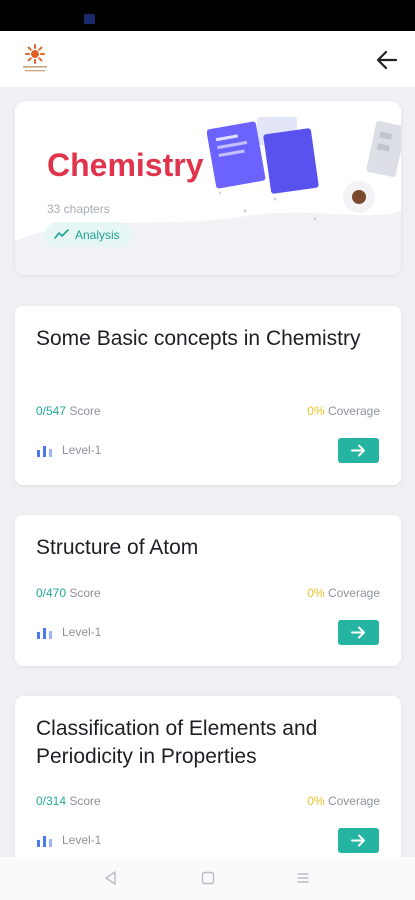 The height and width of the screenshot is (900, 415). I want to click on app-logo-icon, so click(35, 58).